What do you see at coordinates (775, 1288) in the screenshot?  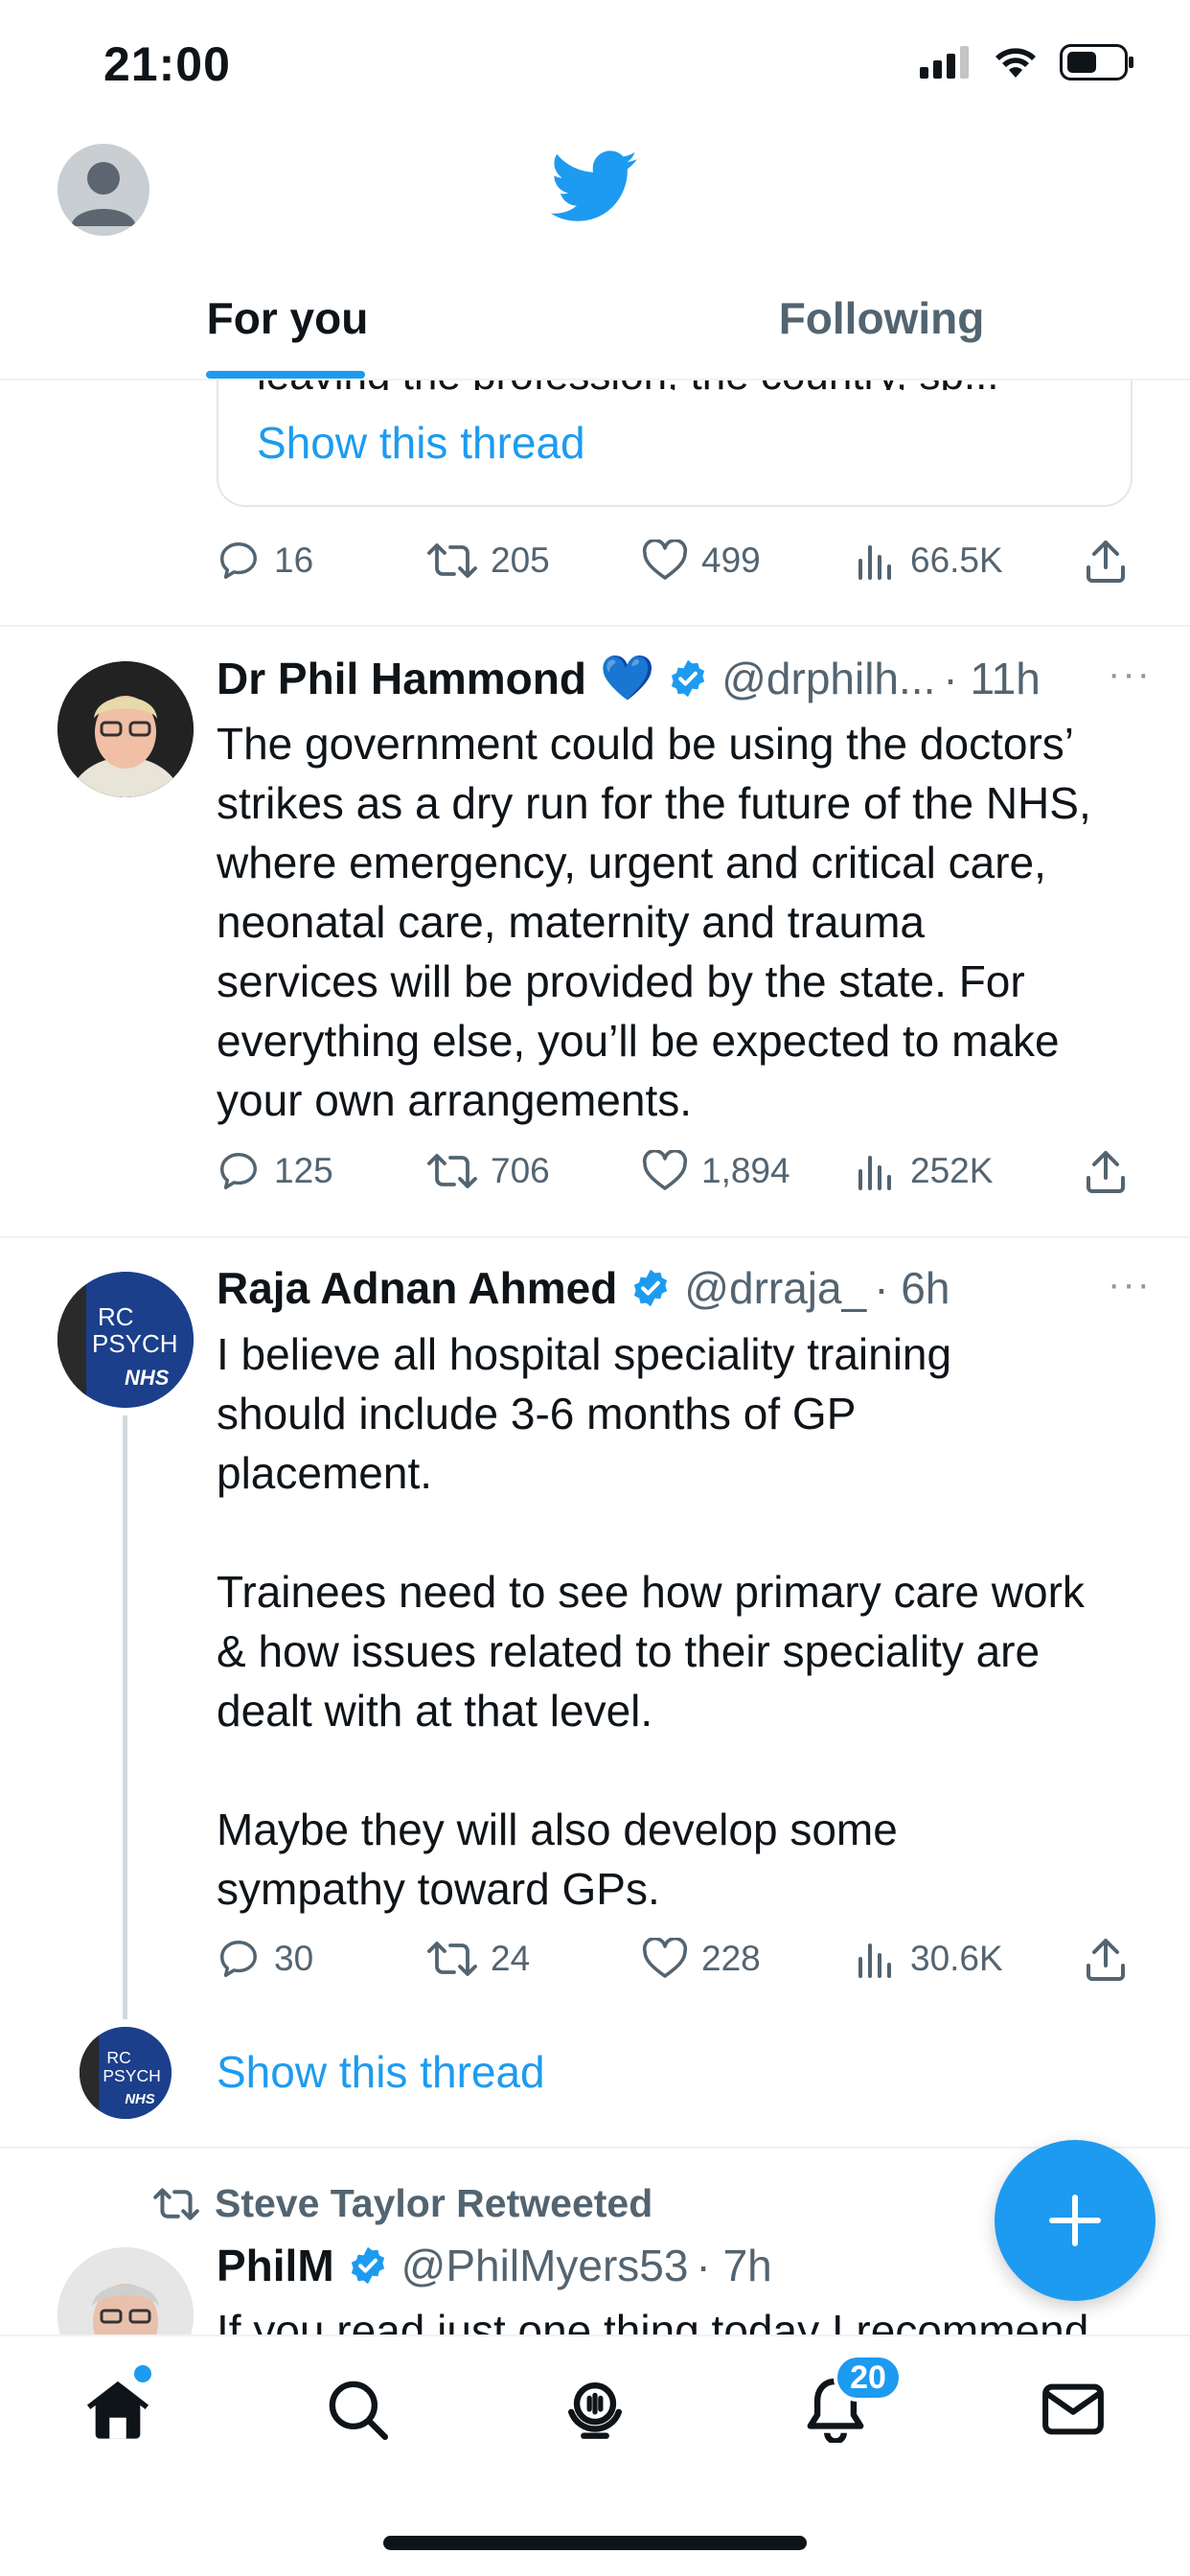 I see `handle: @drraja_` at bounding box center [775, 1288].